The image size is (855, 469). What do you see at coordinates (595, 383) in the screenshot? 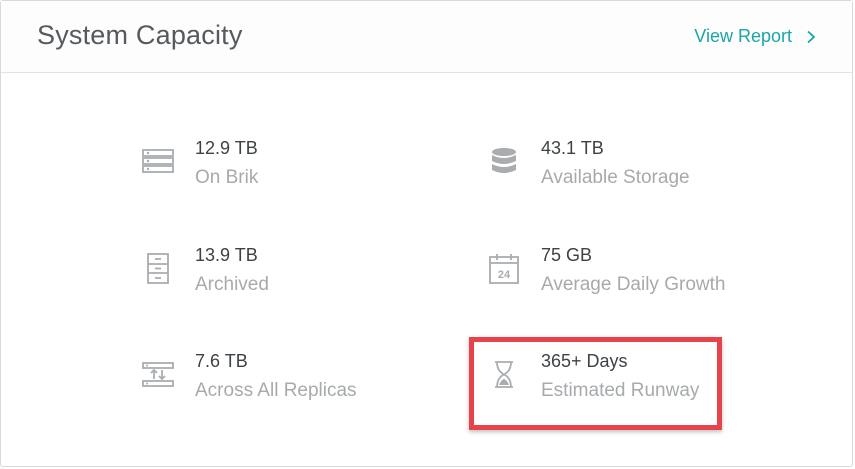
I see `highlight-box` at bounding box center [595, 383].